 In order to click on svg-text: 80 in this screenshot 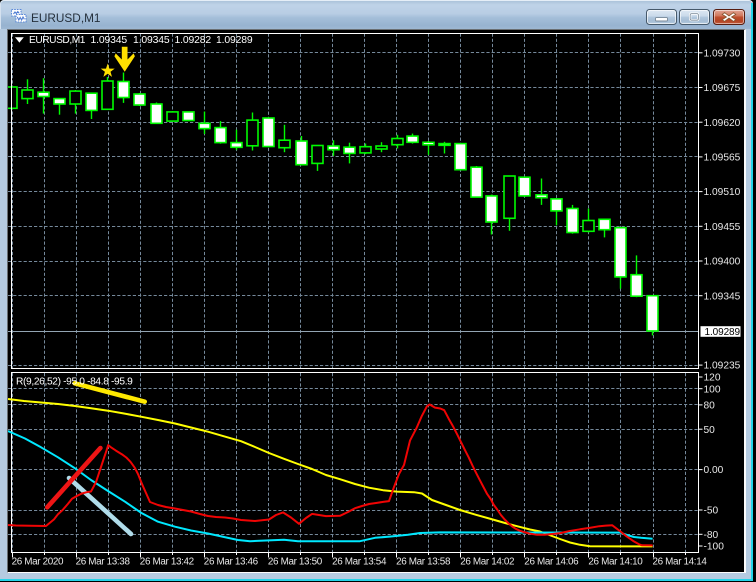, I will do `click(710, 406)`.